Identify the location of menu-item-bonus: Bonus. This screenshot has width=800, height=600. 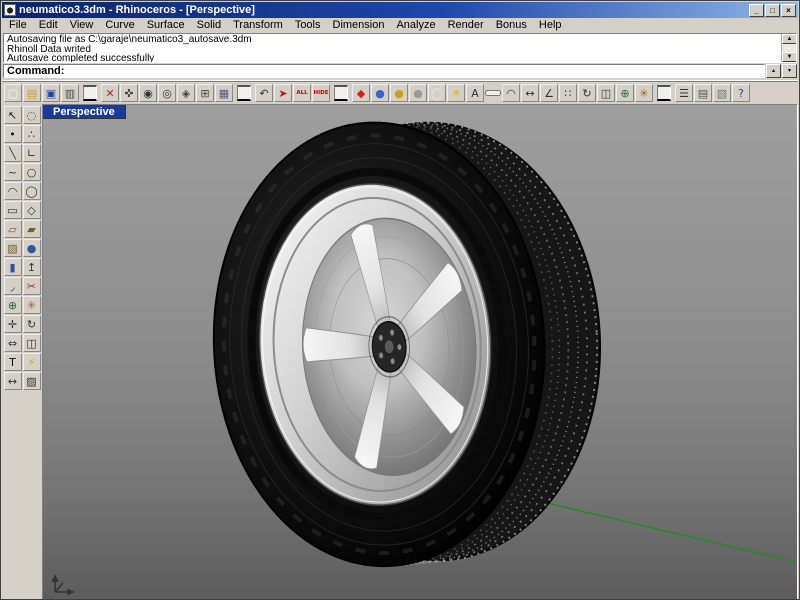
(511, 25).